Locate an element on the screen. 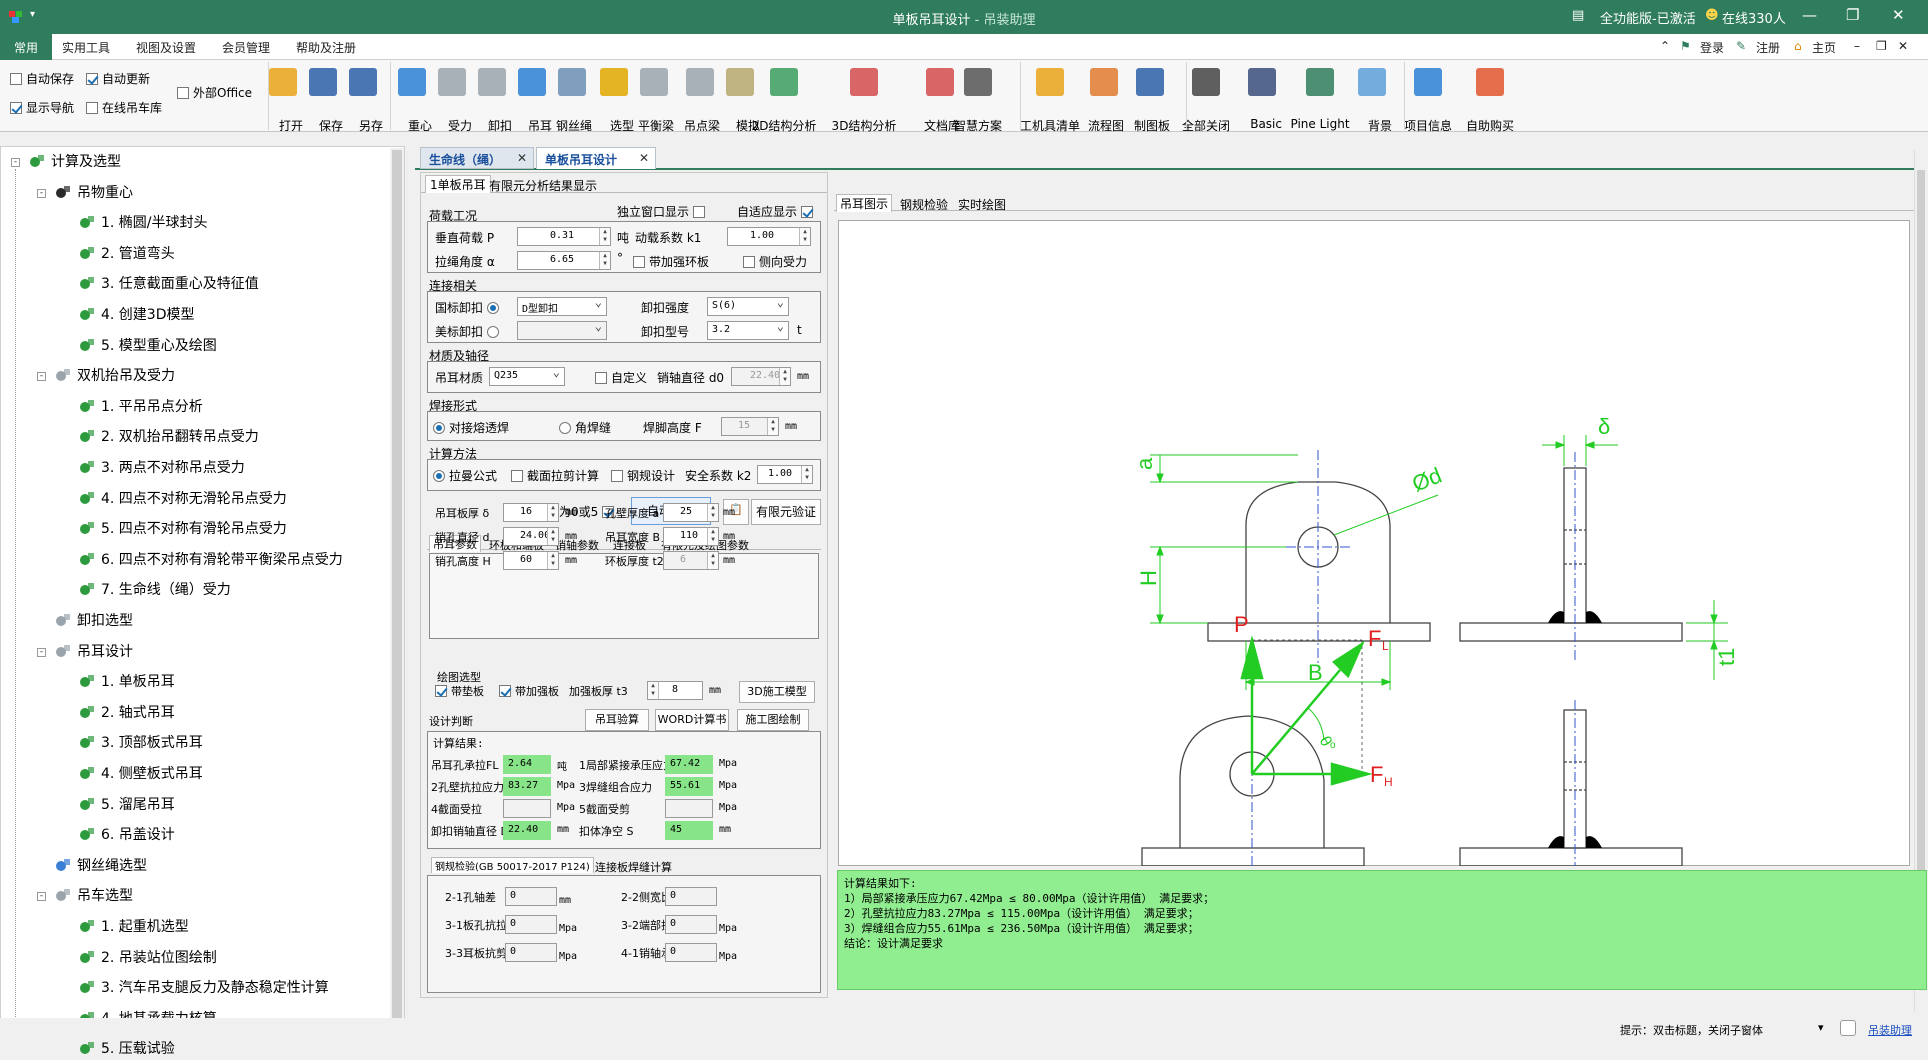 This screenshot has width=1928, height=1060. external-office-checkbox: 外部Office is located at coordinates (214, 92).